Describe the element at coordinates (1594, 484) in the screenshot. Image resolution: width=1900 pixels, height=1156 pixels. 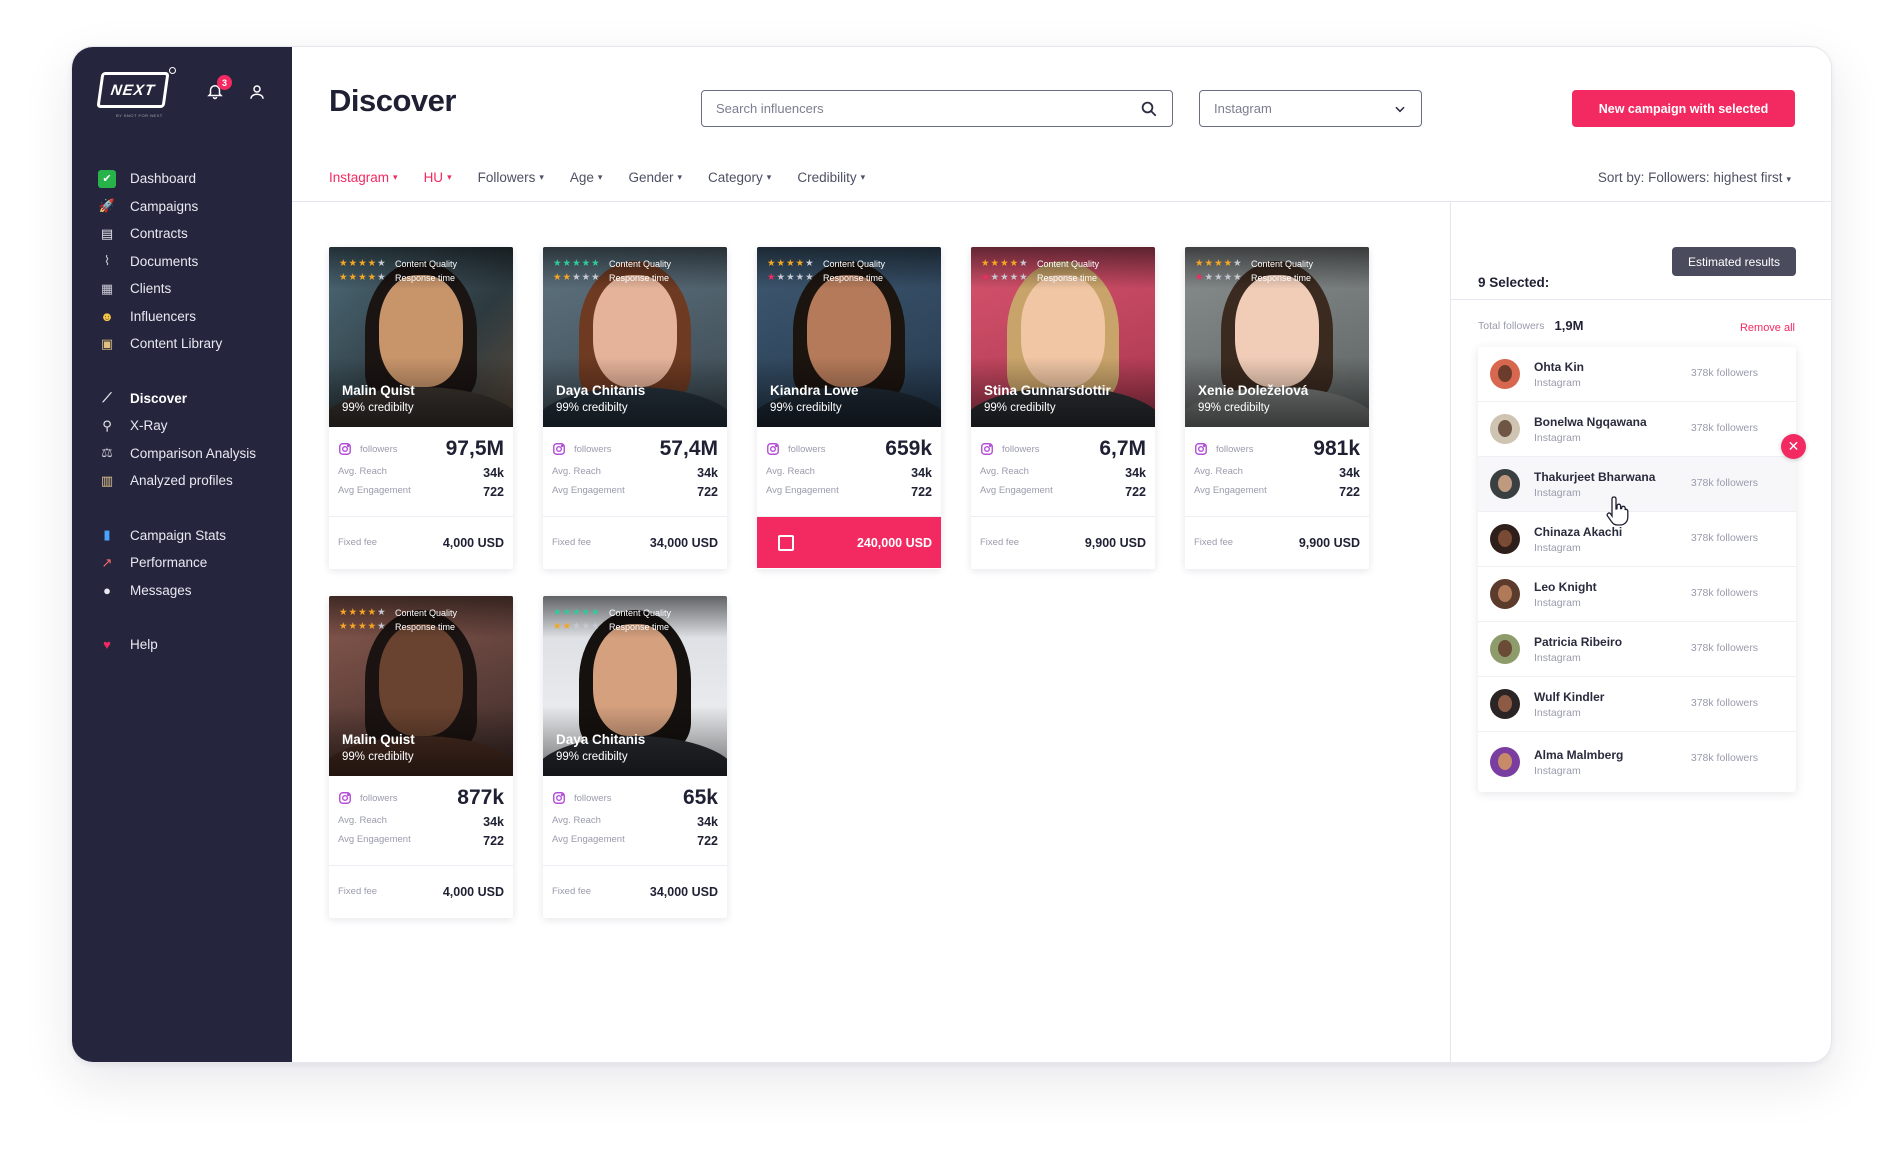
I see `selected-influencer-info: Thakurjeet Bharwana Instagram` at that location.